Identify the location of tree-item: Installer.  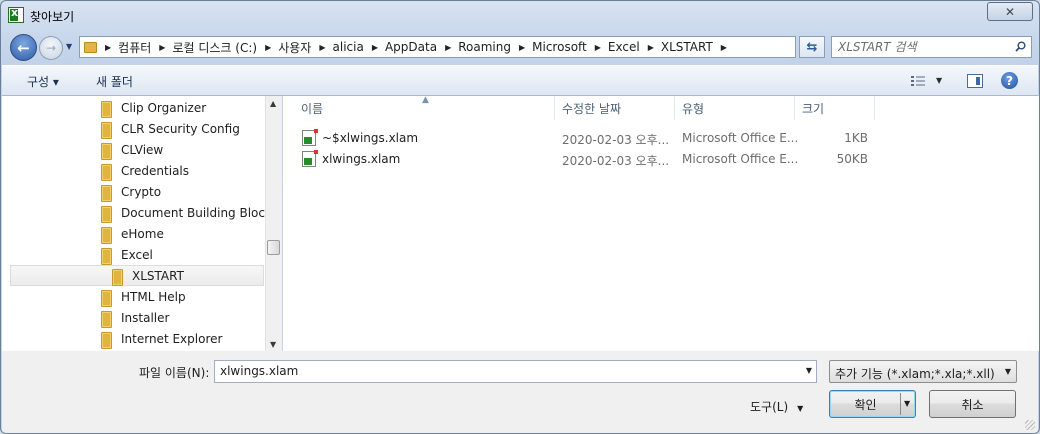
(85, 317).